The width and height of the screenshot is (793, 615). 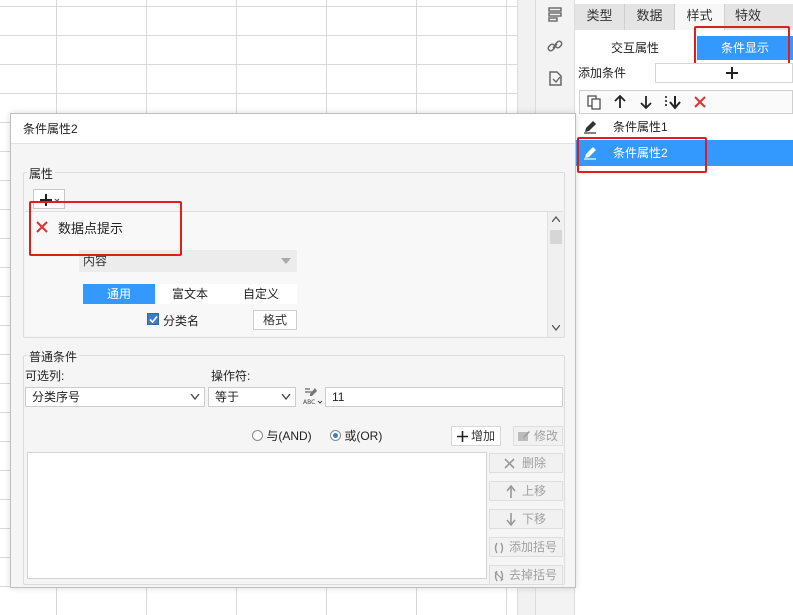 What do you see at coordinates (509, 463) in the screenshot?
I see `close-icon` at bounding box center [509, 463].